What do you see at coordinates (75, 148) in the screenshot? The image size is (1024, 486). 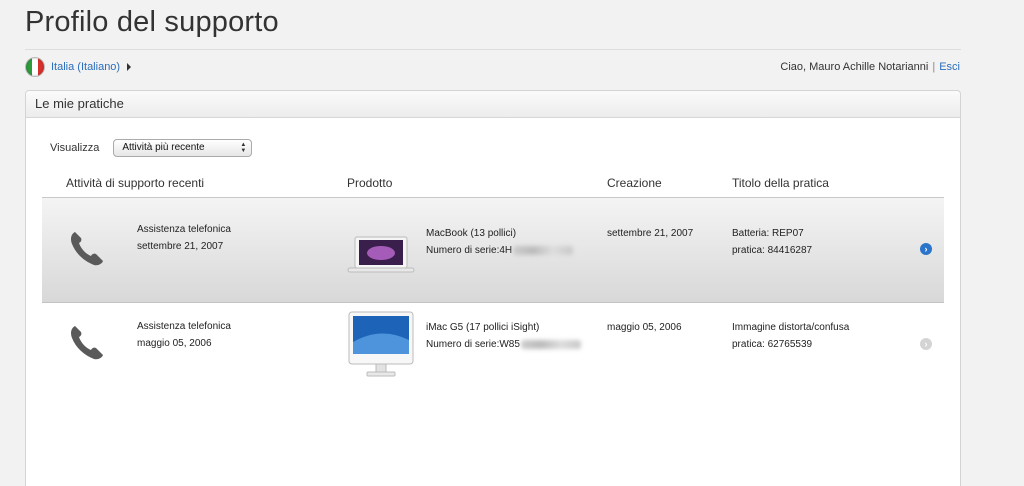 I see `filter-label: Visualizza` at bounding box center [75, 148].